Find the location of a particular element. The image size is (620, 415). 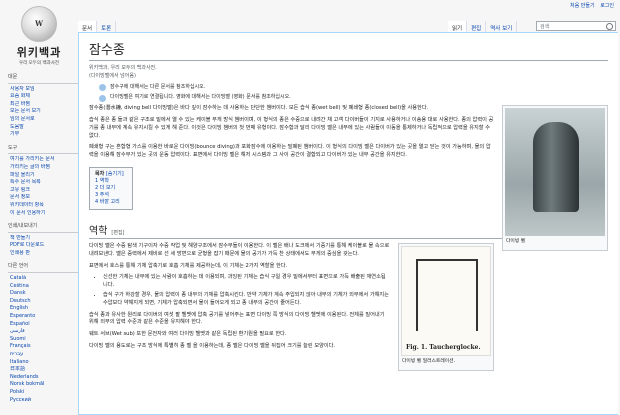

sidebar-portal: 인쇄/내보내기책 만들기 PDF로 다운로드 인쇄용 판 is located at coordinates (47, 240).